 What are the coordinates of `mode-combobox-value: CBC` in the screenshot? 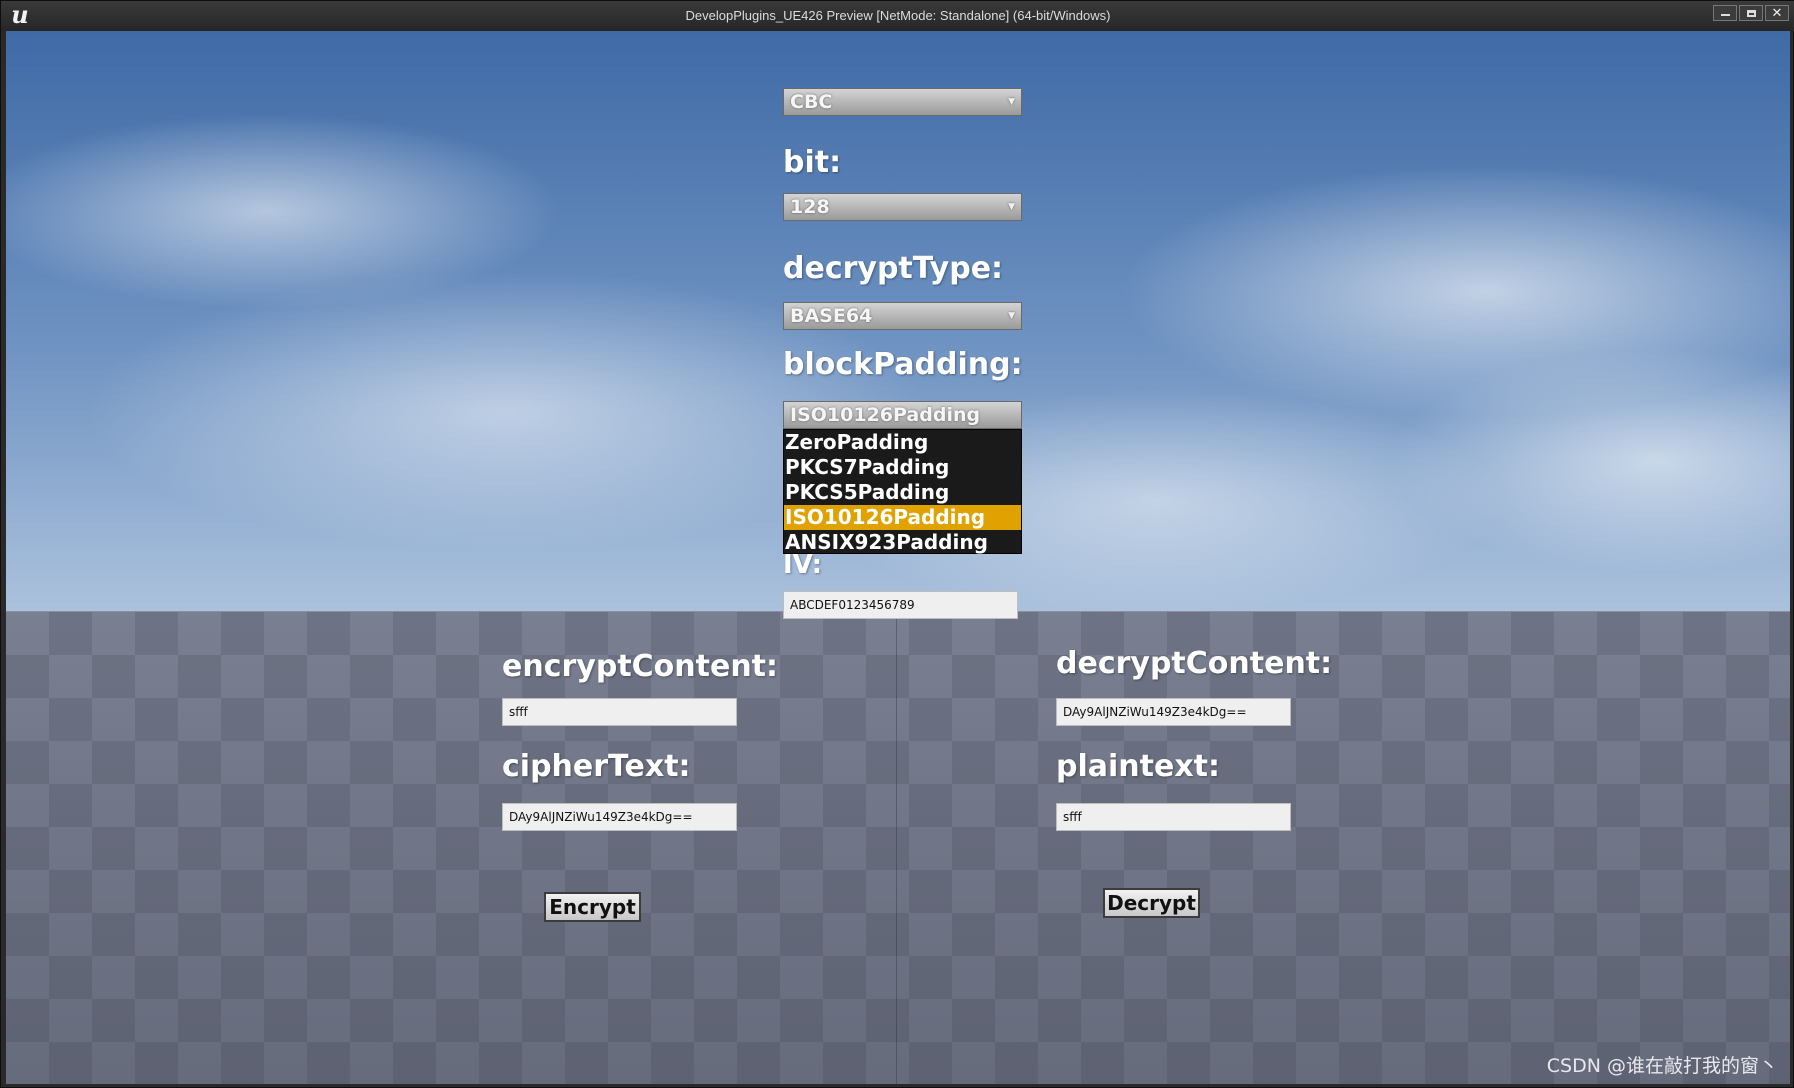 It's located at (811, 102).